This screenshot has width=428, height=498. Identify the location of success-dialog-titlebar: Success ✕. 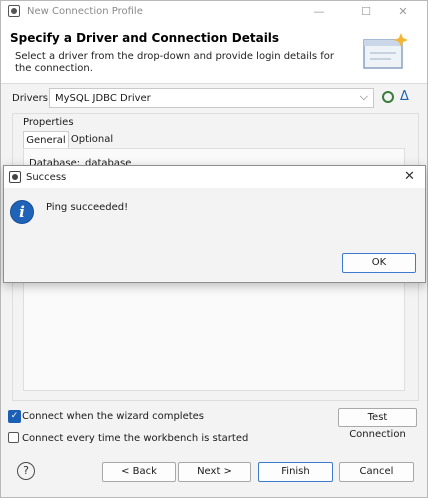
(214, 177).